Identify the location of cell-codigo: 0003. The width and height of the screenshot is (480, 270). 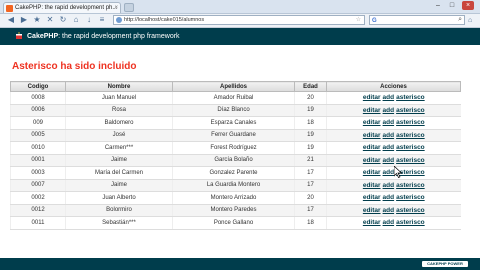
(38, 173).